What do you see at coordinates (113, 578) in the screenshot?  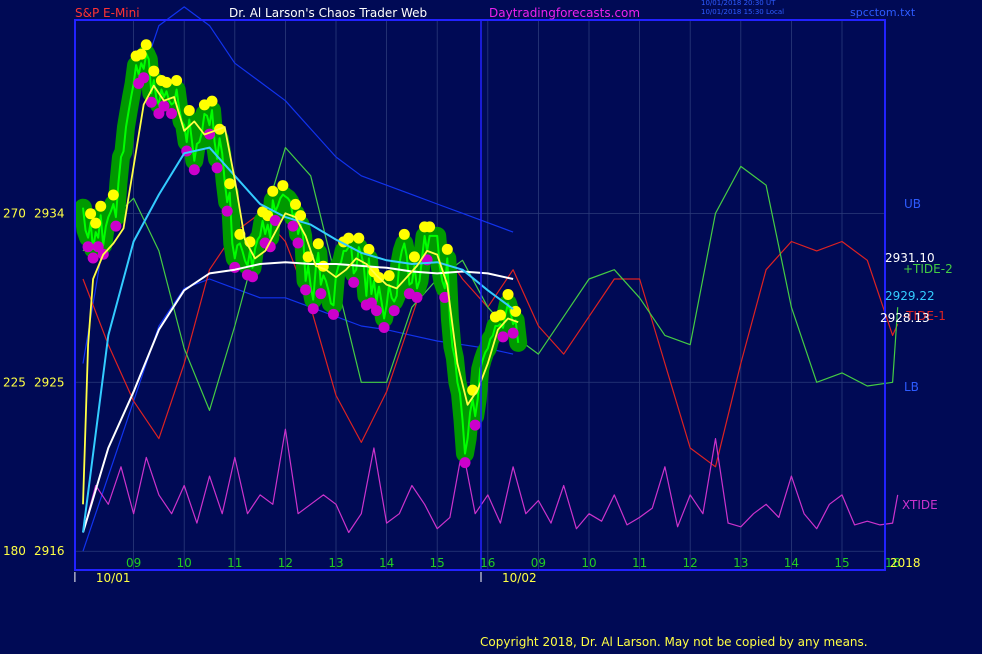 I see `x-date-label: 10/01` at bounding box center [113, 578].